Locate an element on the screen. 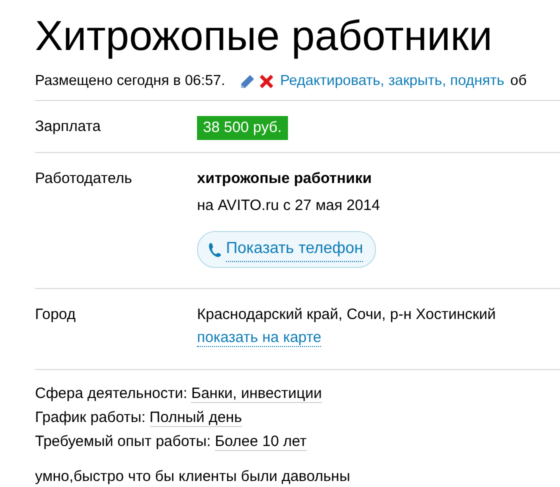 This screenshot has width=560, height=487. field-label: Работодатель is located at coordinates (84, 179).